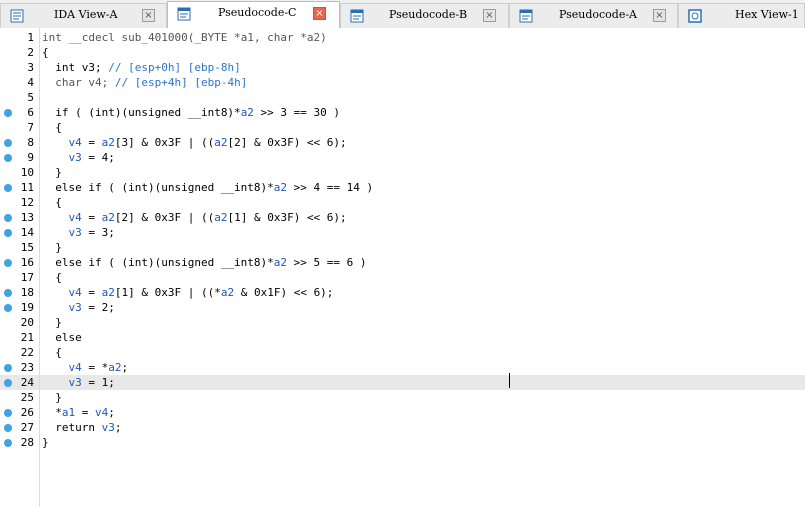 The width and height of the screenshot is (805, 507). I want to click on code-line: 20 }, so click(402, 322).